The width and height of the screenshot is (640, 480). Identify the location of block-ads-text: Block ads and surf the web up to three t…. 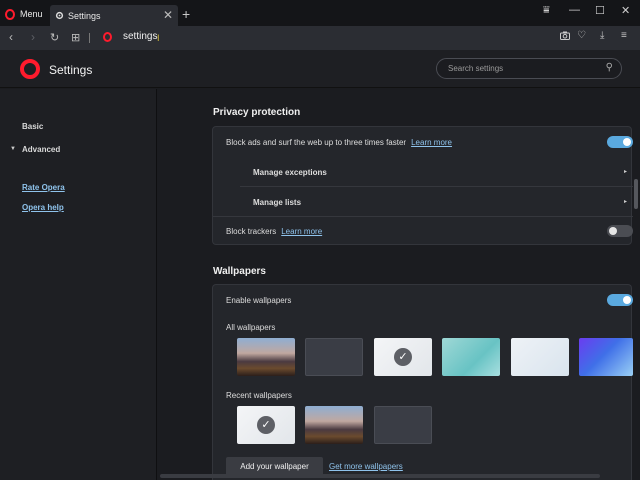
(316, 142).